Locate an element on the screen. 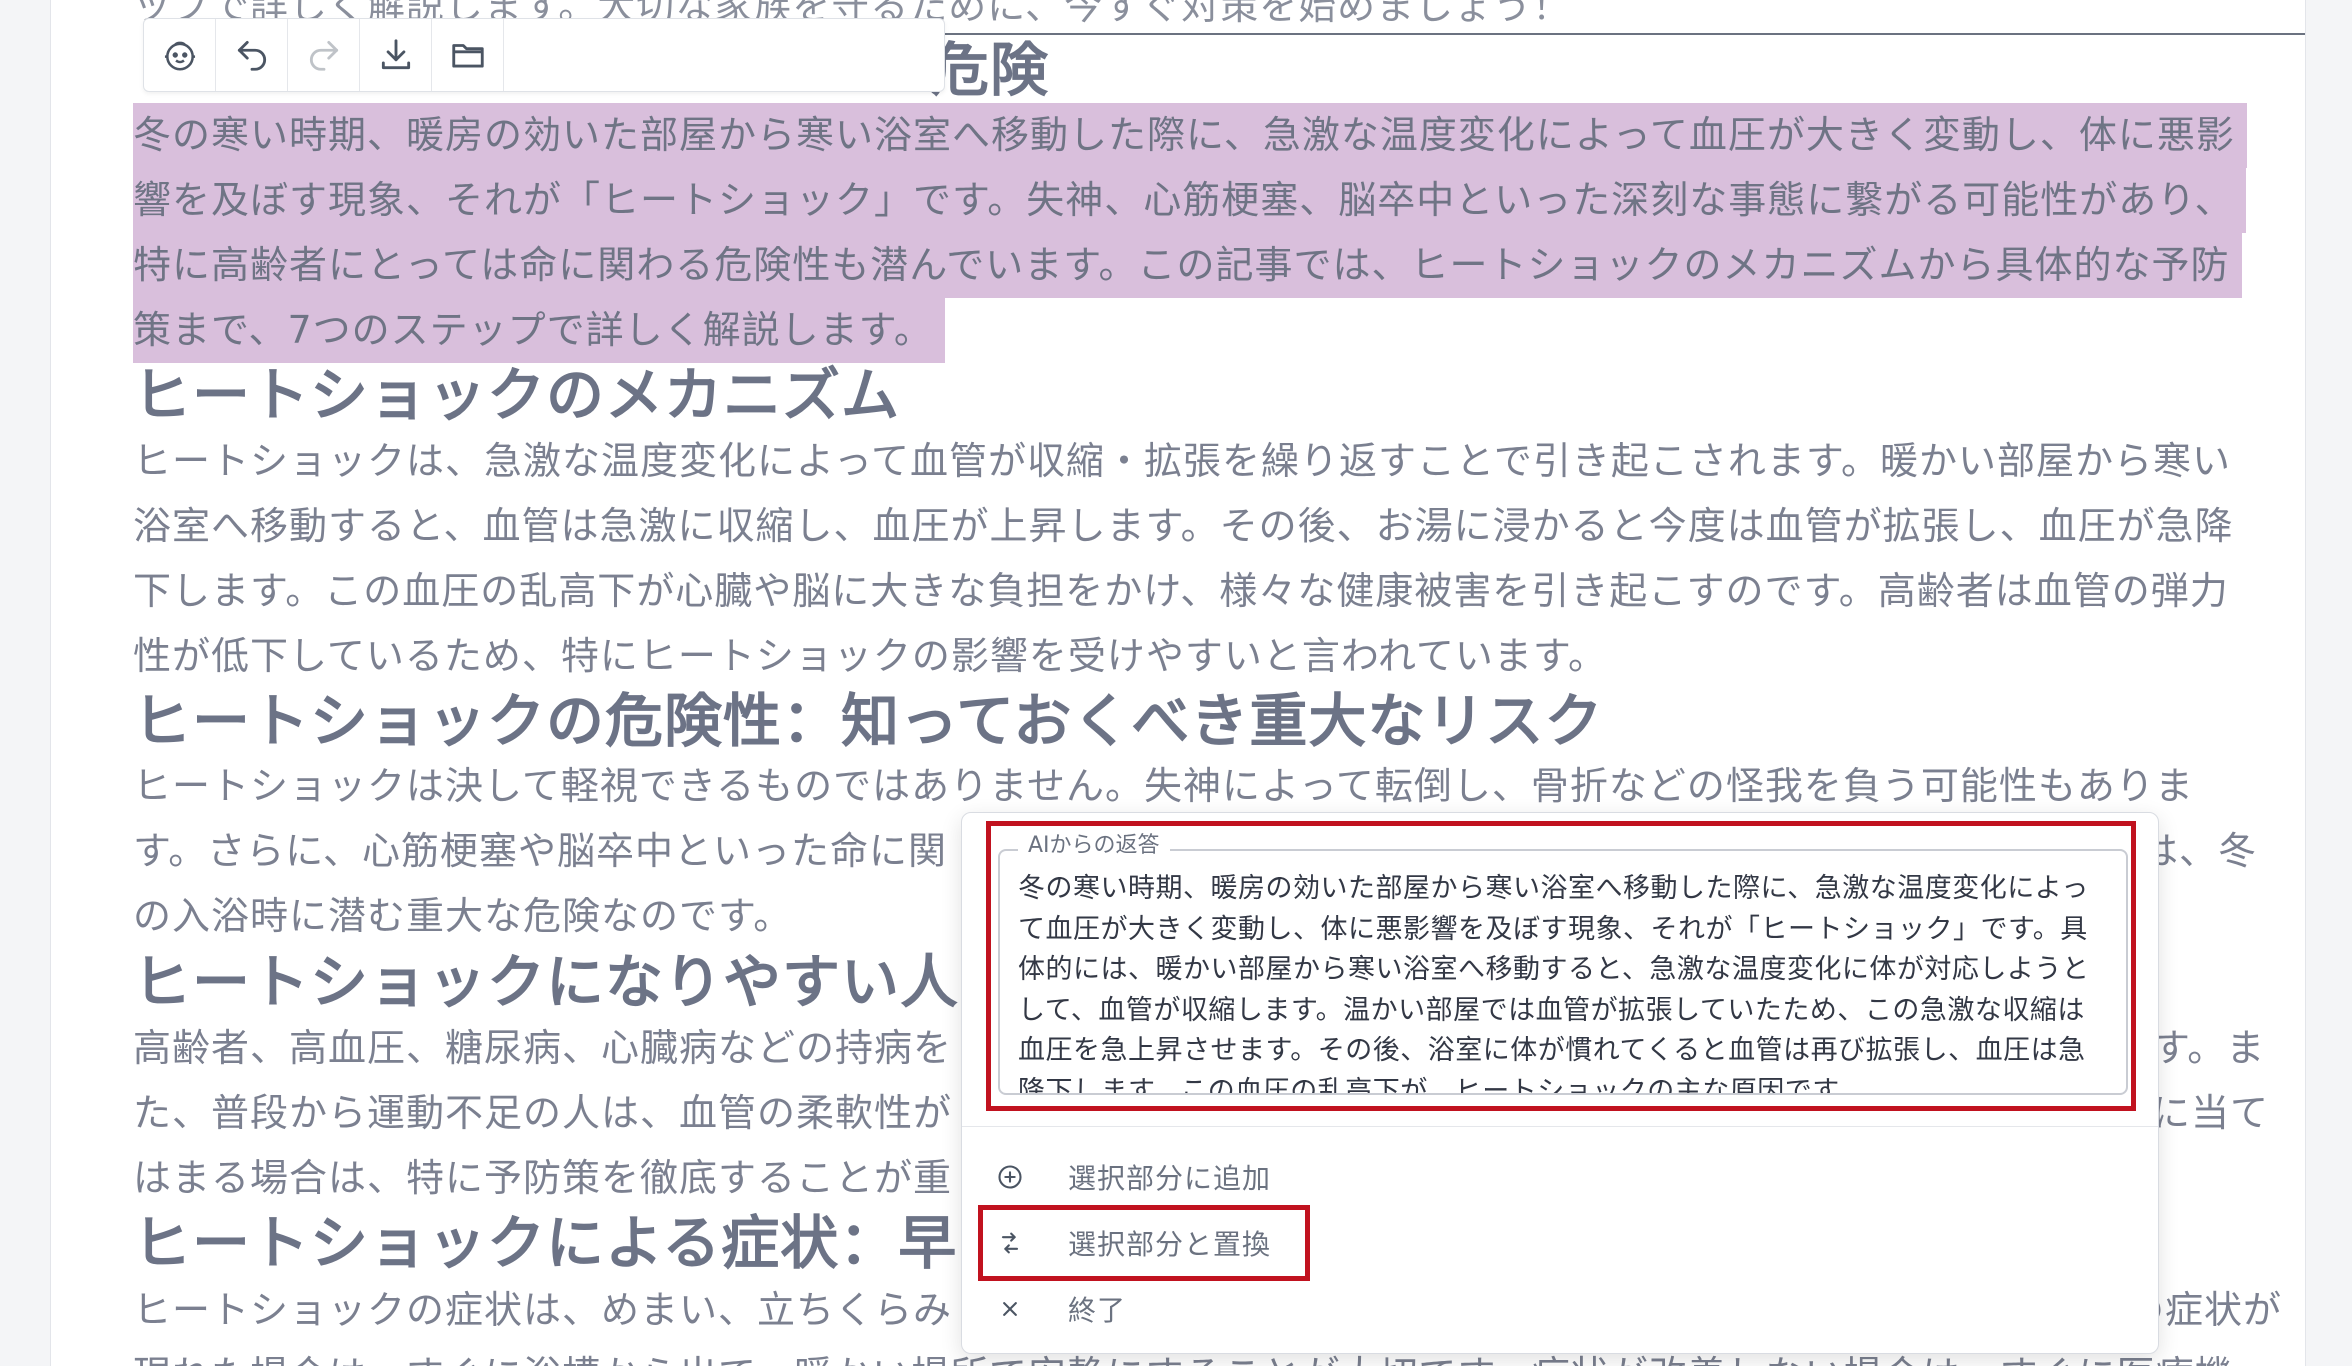  menu-label-close: 終了 is located at coordinates (1097, 1310).